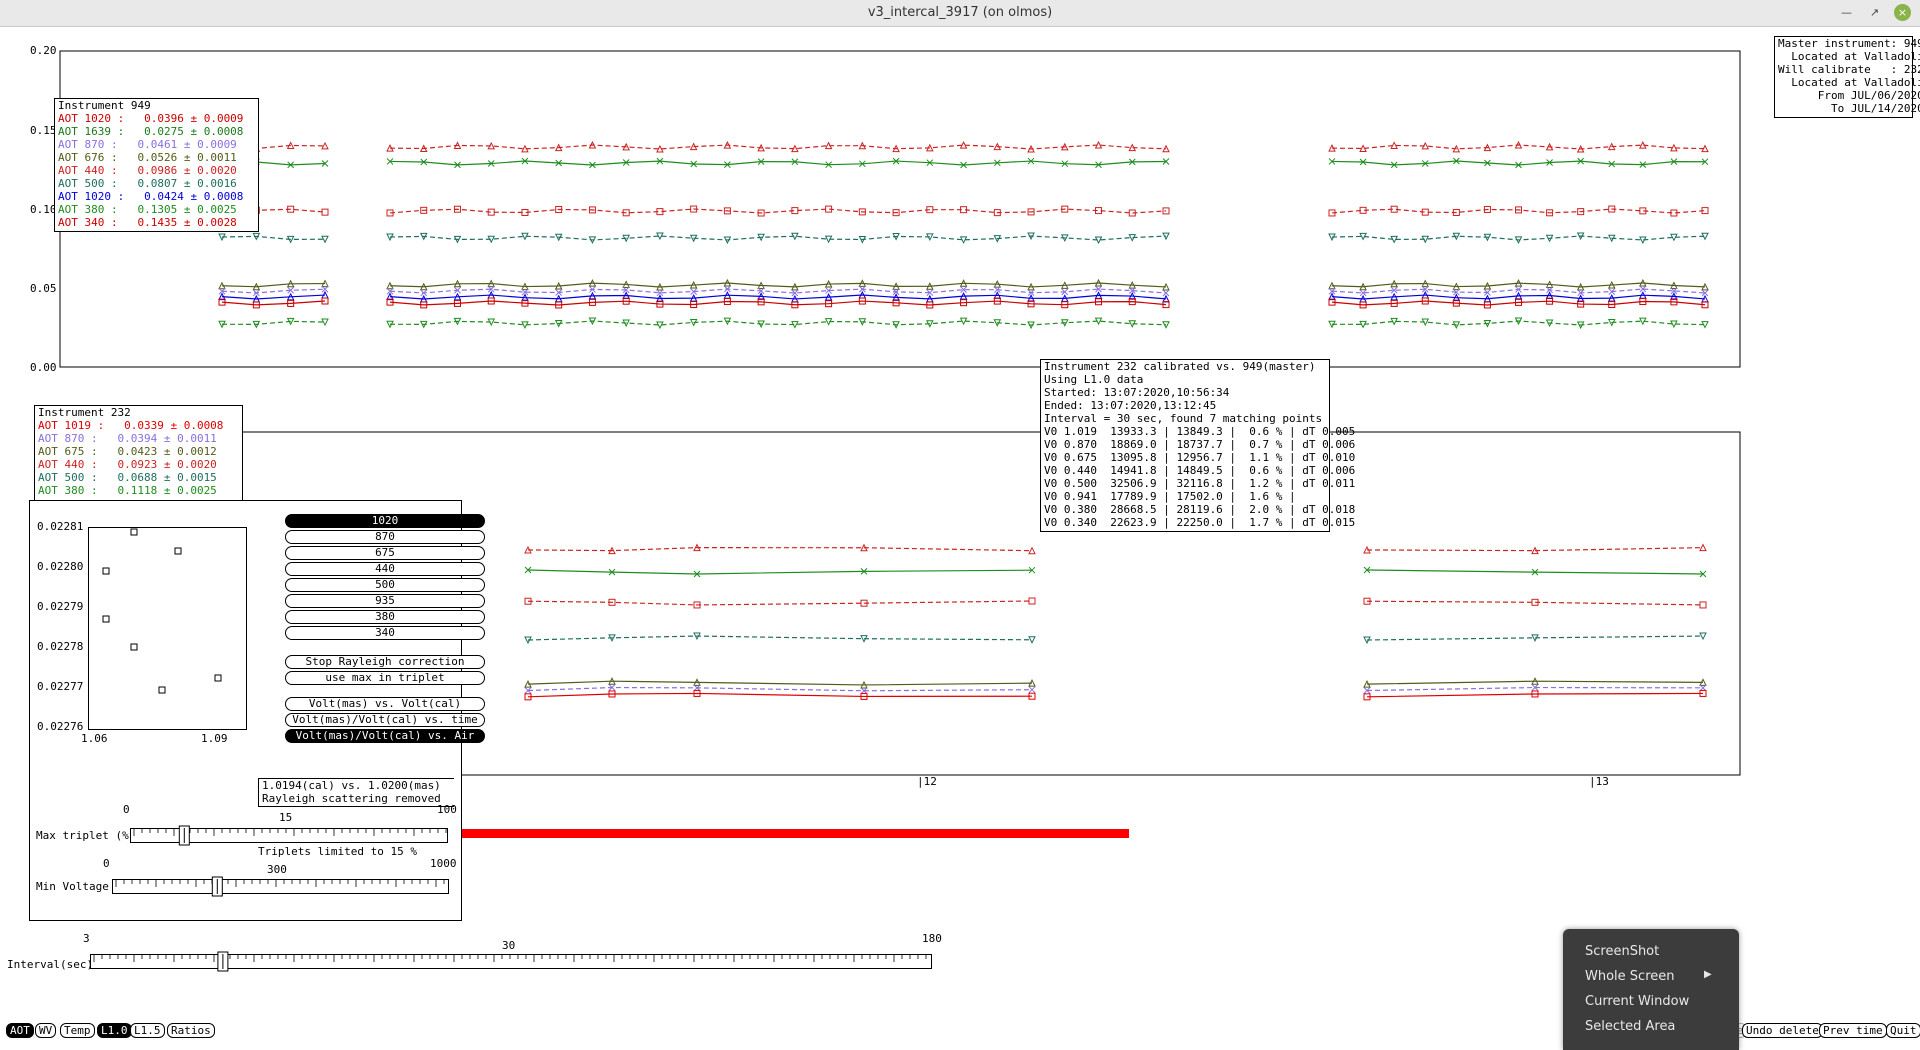  I want to click on legend-entry: AOT 1020 : 0.0424 ± 0.0008, so click(151, 196).